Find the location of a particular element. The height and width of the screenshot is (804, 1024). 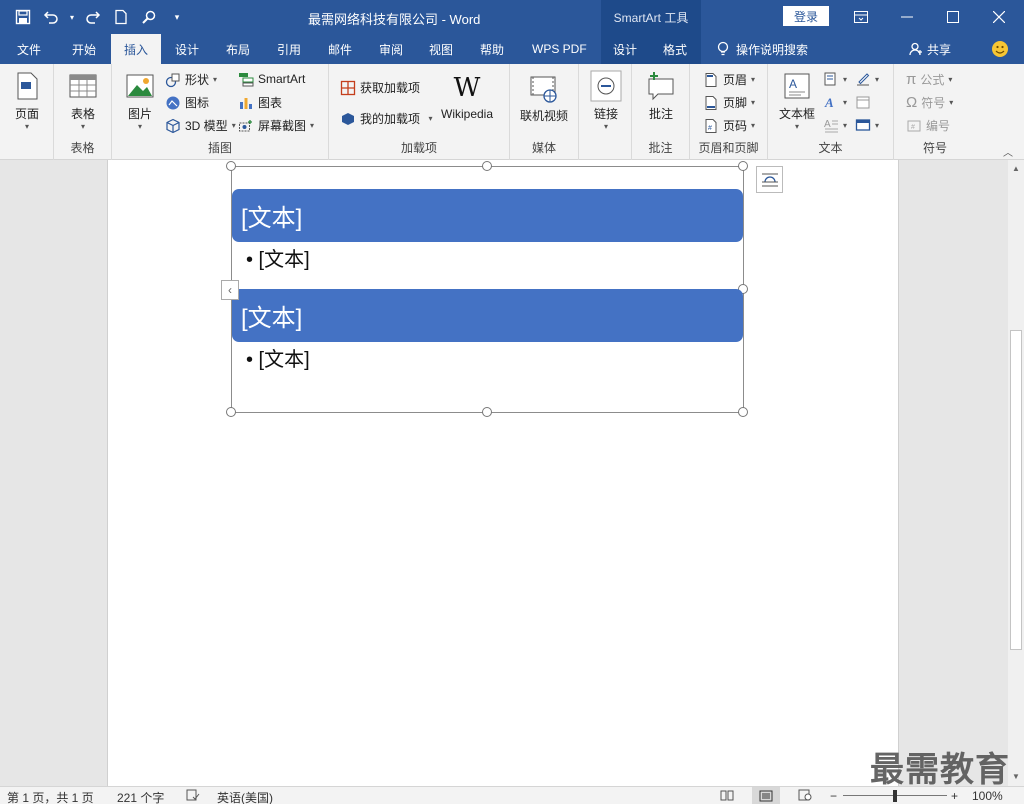

chart-button: 图表 is located at coordinates (260, 102).